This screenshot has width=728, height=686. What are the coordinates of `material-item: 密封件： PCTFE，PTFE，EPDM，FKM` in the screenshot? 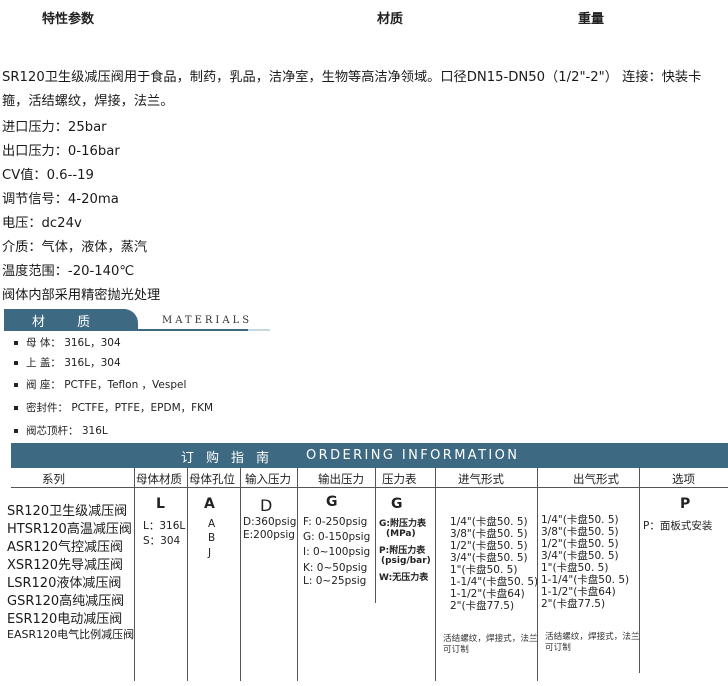 It's located at (113, 407).